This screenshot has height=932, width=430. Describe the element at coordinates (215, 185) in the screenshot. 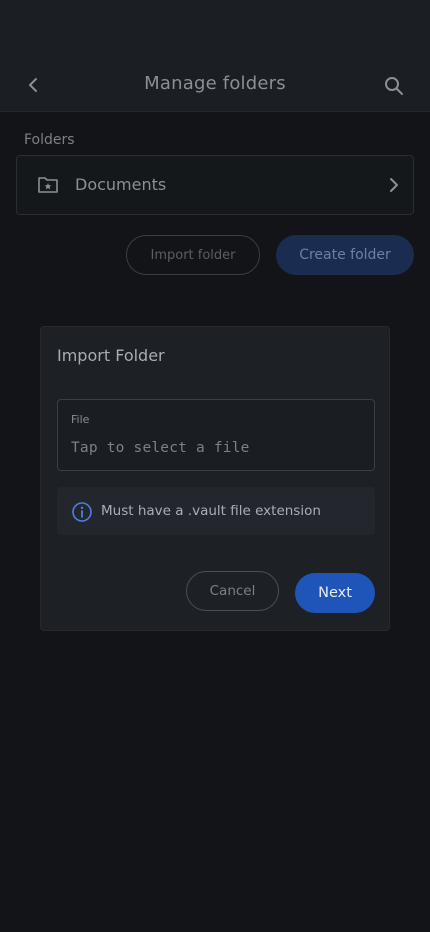

I see `folder-item-documents: Documents` at that location.